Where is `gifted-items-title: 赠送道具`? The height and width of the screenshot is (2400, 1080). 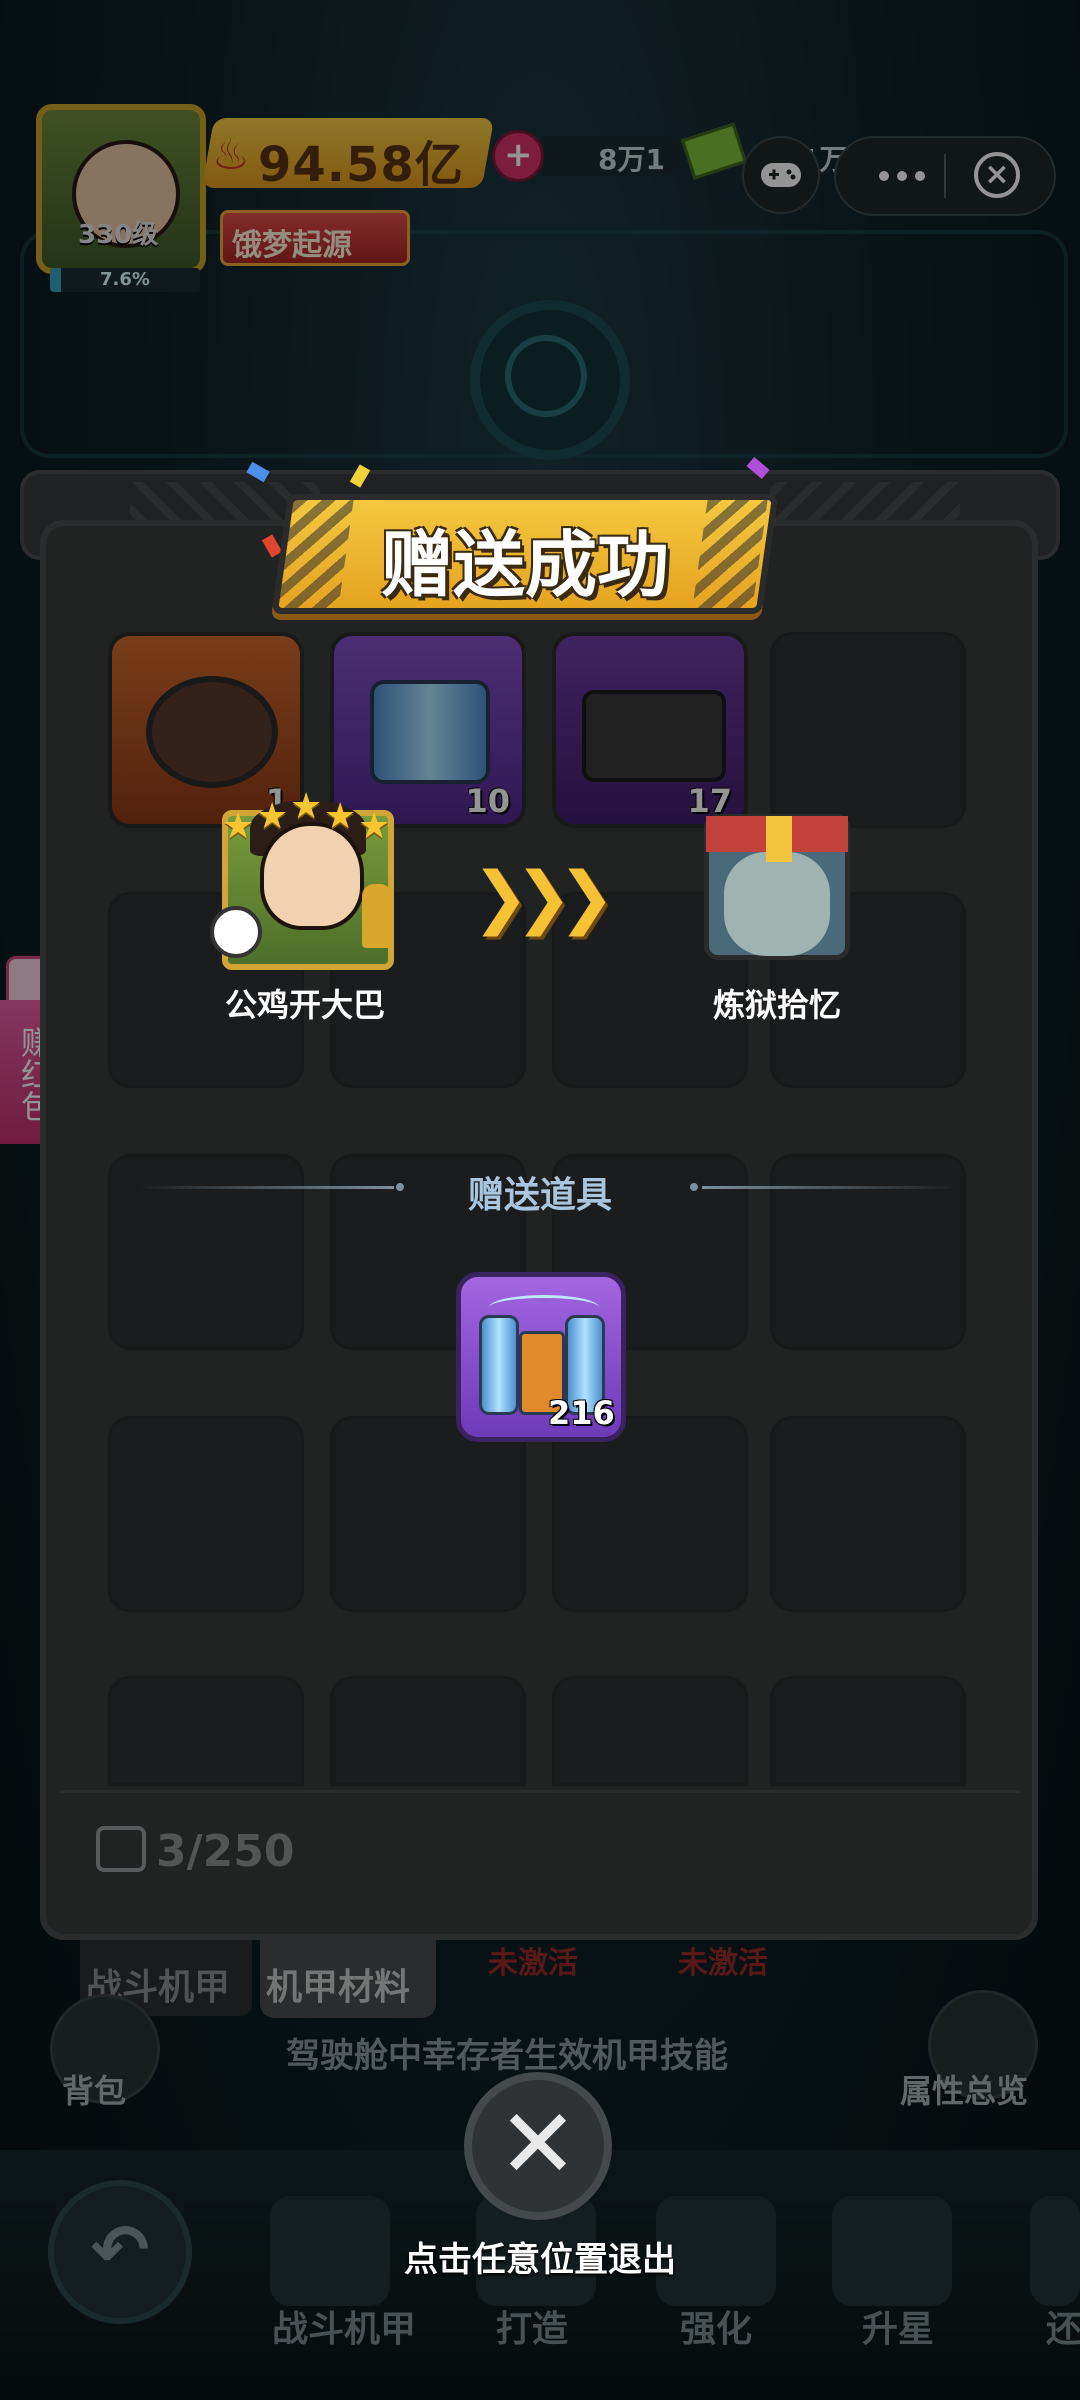
gifted-items-title: 赠送道具 is located at coordinates (539, 1195).